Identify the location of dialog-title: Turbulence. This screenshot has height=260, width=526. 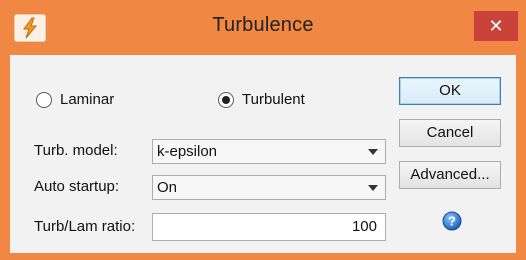
(263, 25).